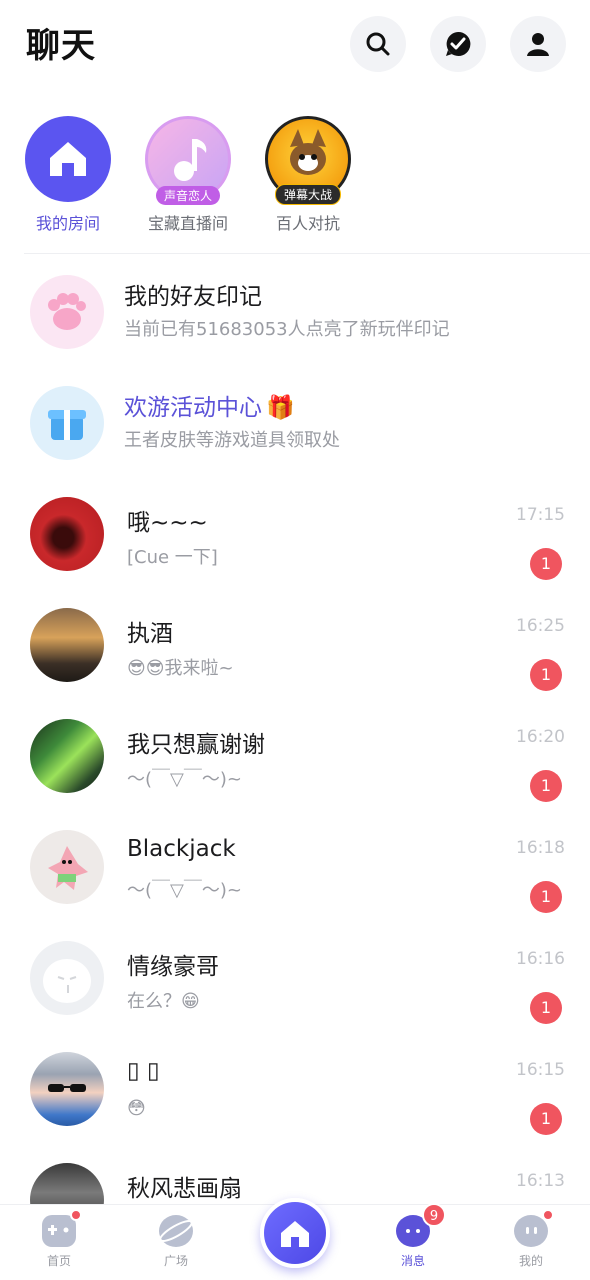 The width and height of the screenshot is (590, 1280). I want to click on chat-time: 16:16, so click(540, 959).